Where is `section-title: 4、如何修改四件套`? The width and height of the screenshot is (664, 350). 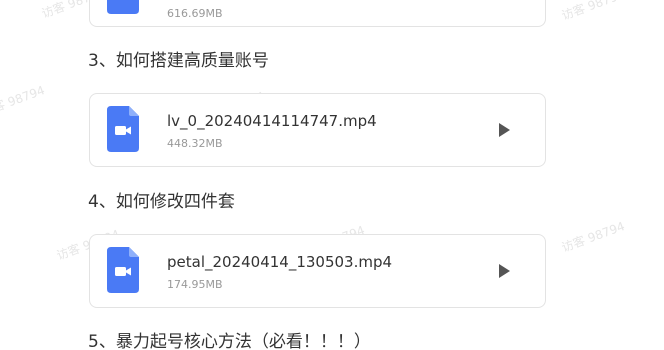
section-title: 4、如何修改四件套 is located at coordinates (161, 202).